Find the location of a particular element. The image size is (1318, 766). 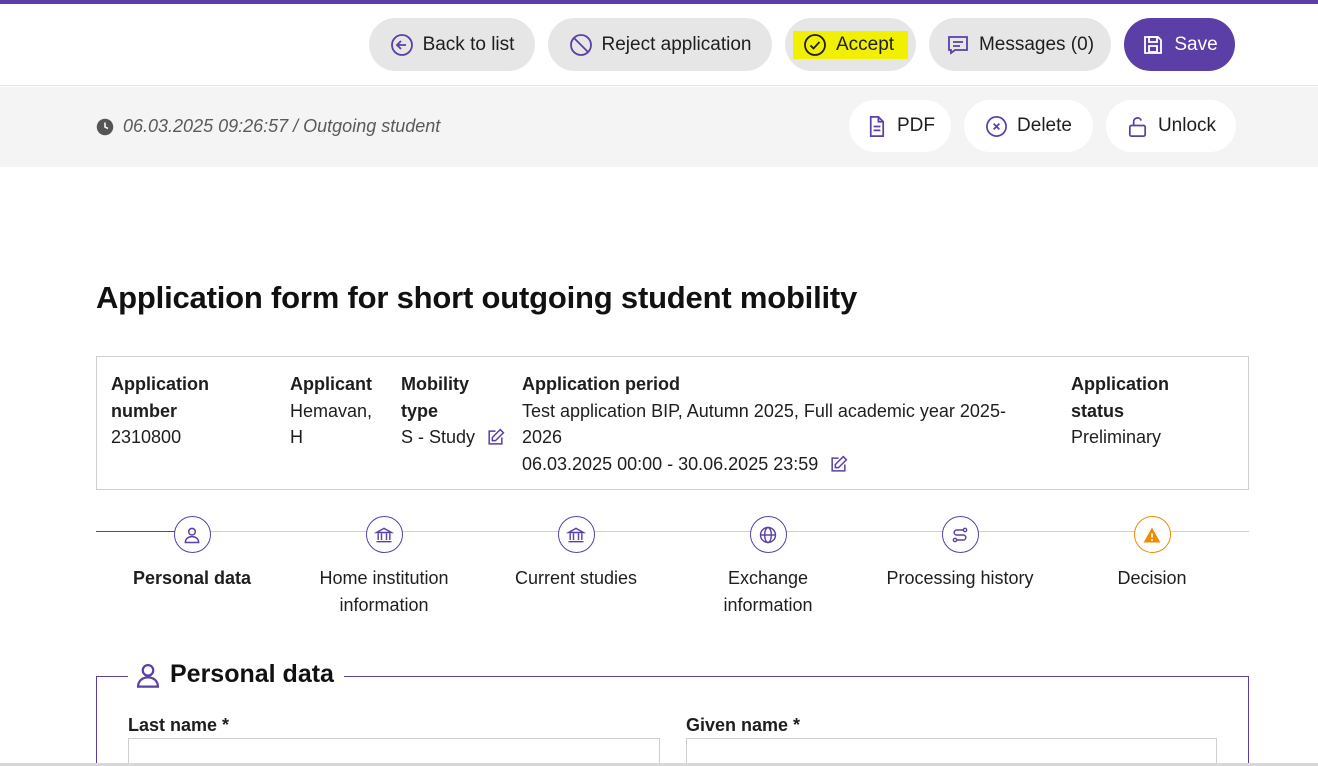

step-personal-data-label: Personal data is located at coordinates (192, 578).